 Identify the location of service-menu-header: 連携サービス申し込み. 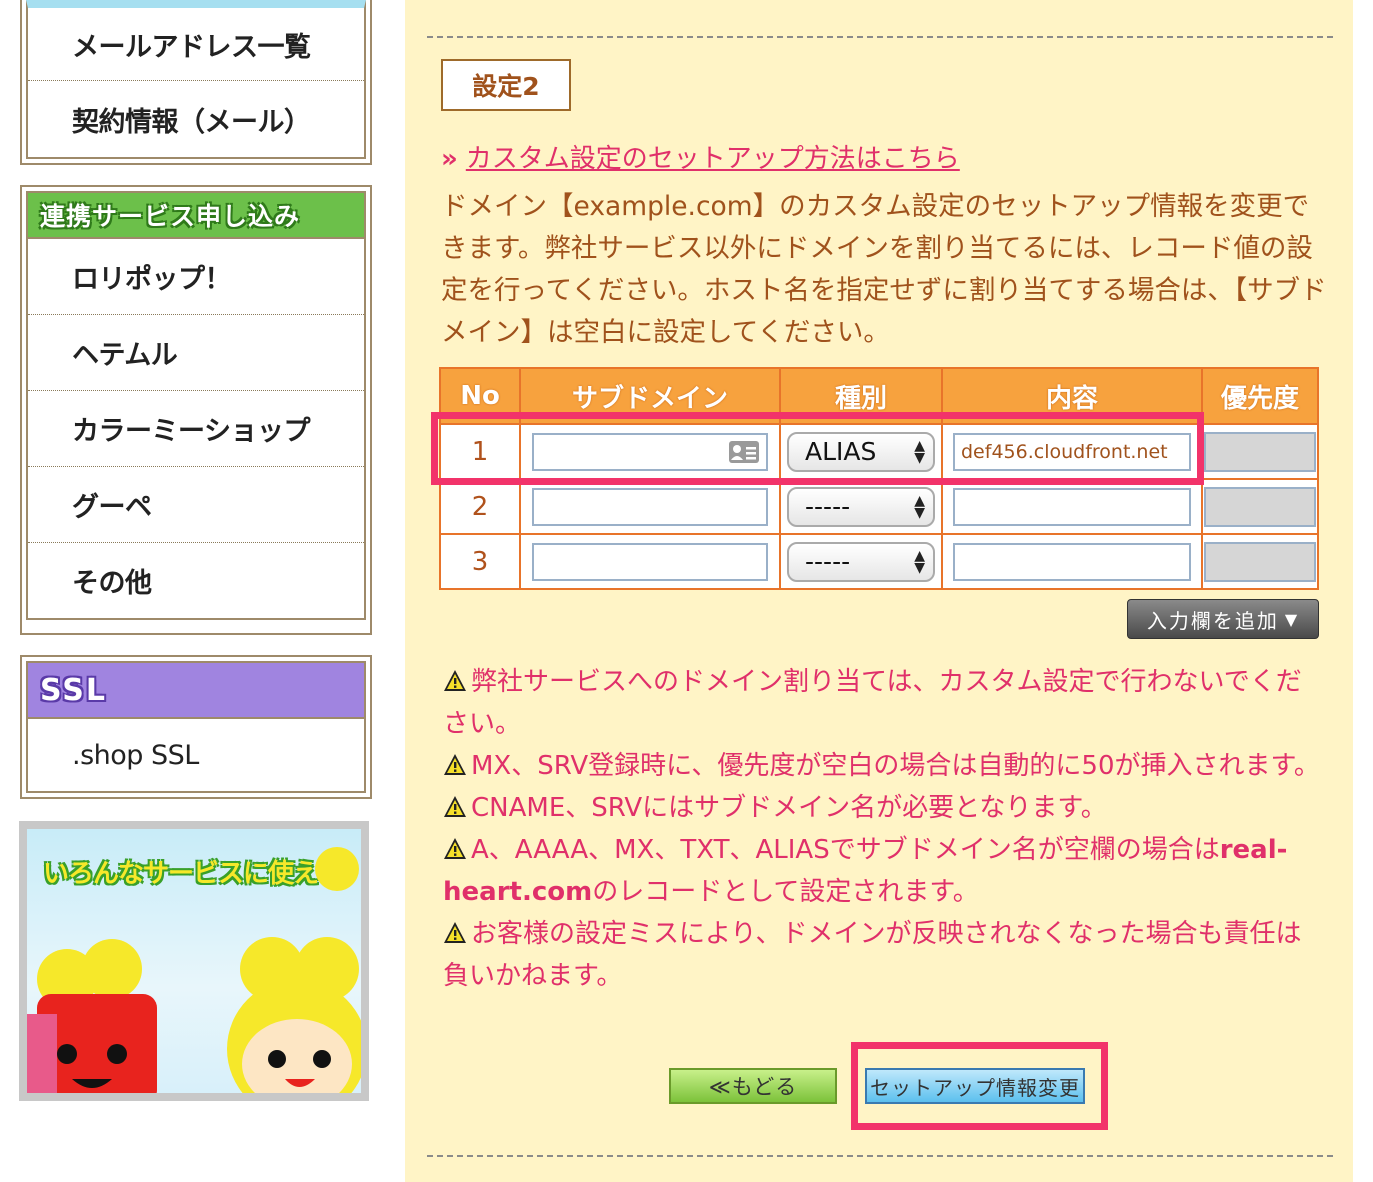
(196, 216).